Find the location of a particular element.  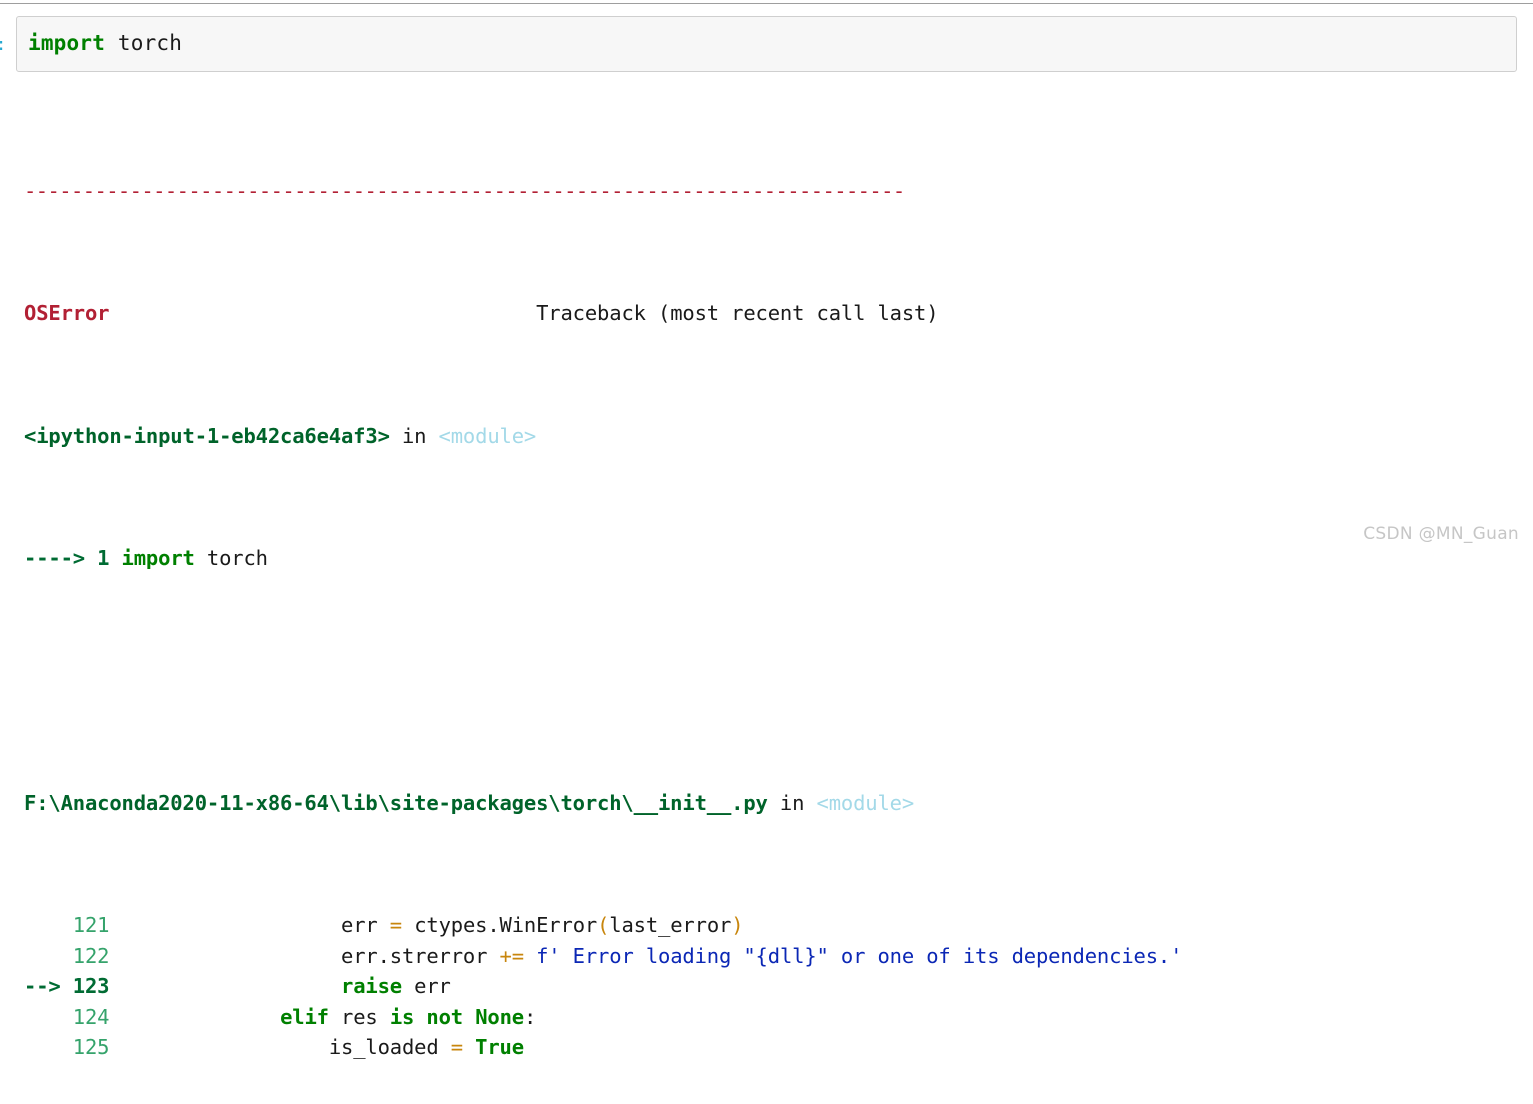

code-module-torch: torch is located at coordinates (144, 43).